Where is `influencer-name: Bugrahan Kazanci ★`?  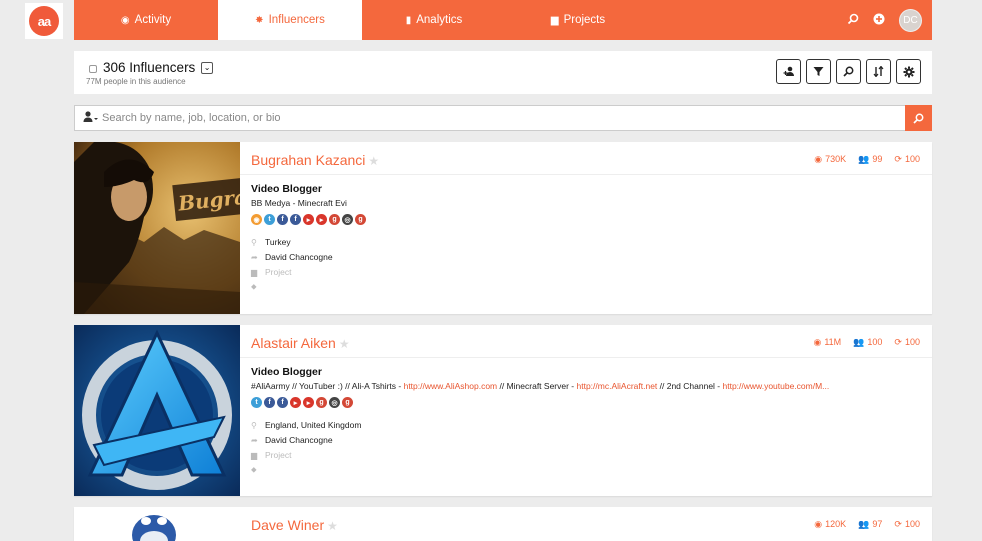
influencer-name: Bugrahan Kazanci ★ is located at coordinates (315, 160).